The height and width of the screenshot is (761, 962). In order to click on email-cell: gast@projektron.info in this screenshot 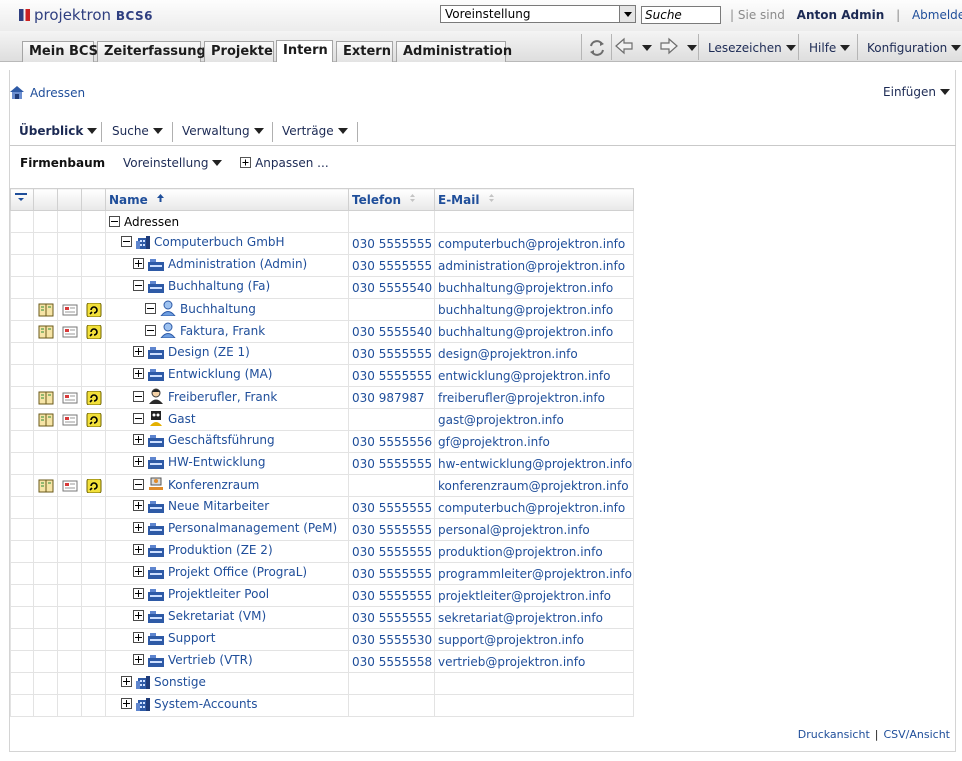, I will do `click(534, 419)`.